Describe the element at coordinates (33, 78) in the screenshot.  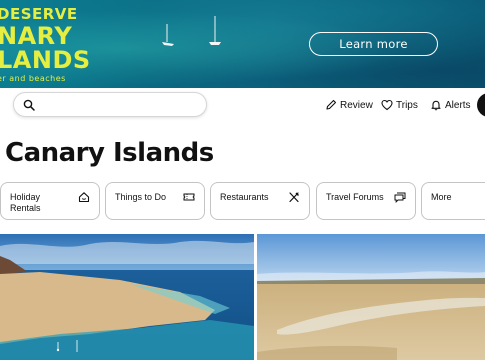
I see `banner-line-4: er and beaches` at that location.